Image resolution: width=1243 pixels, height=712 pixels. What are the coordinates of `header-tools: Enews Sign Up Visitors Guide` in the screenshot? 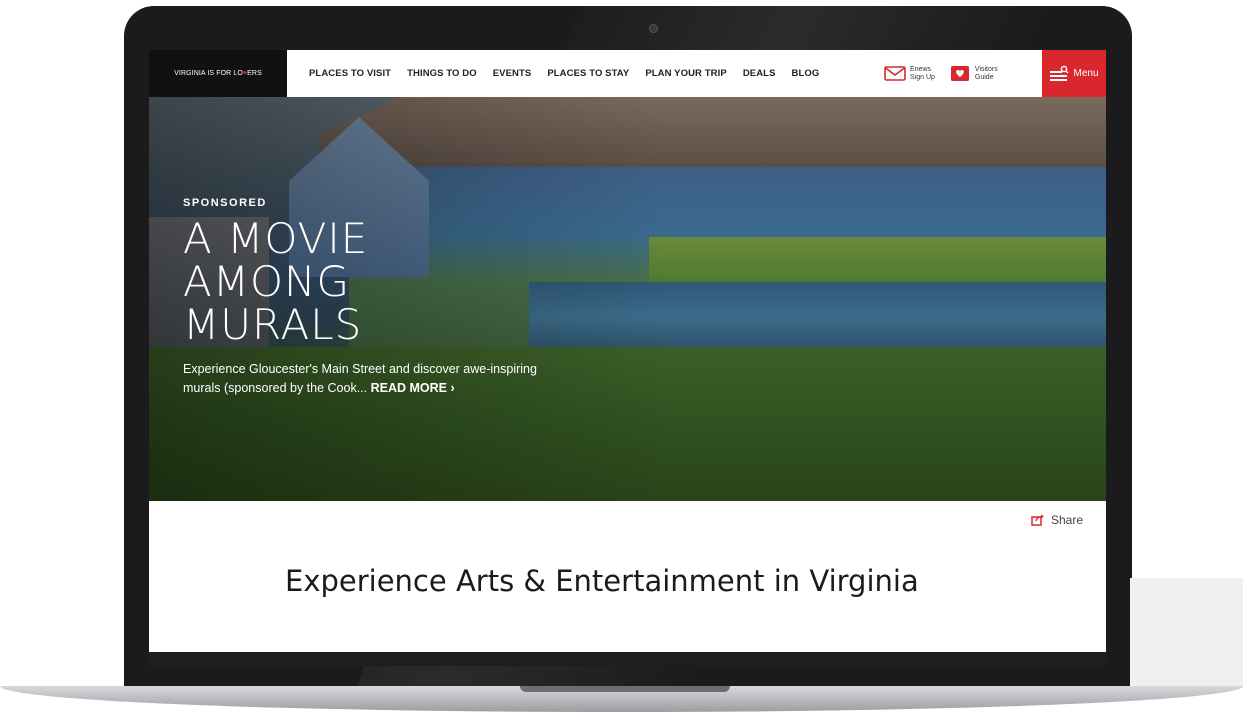 It's located at (948, 73).